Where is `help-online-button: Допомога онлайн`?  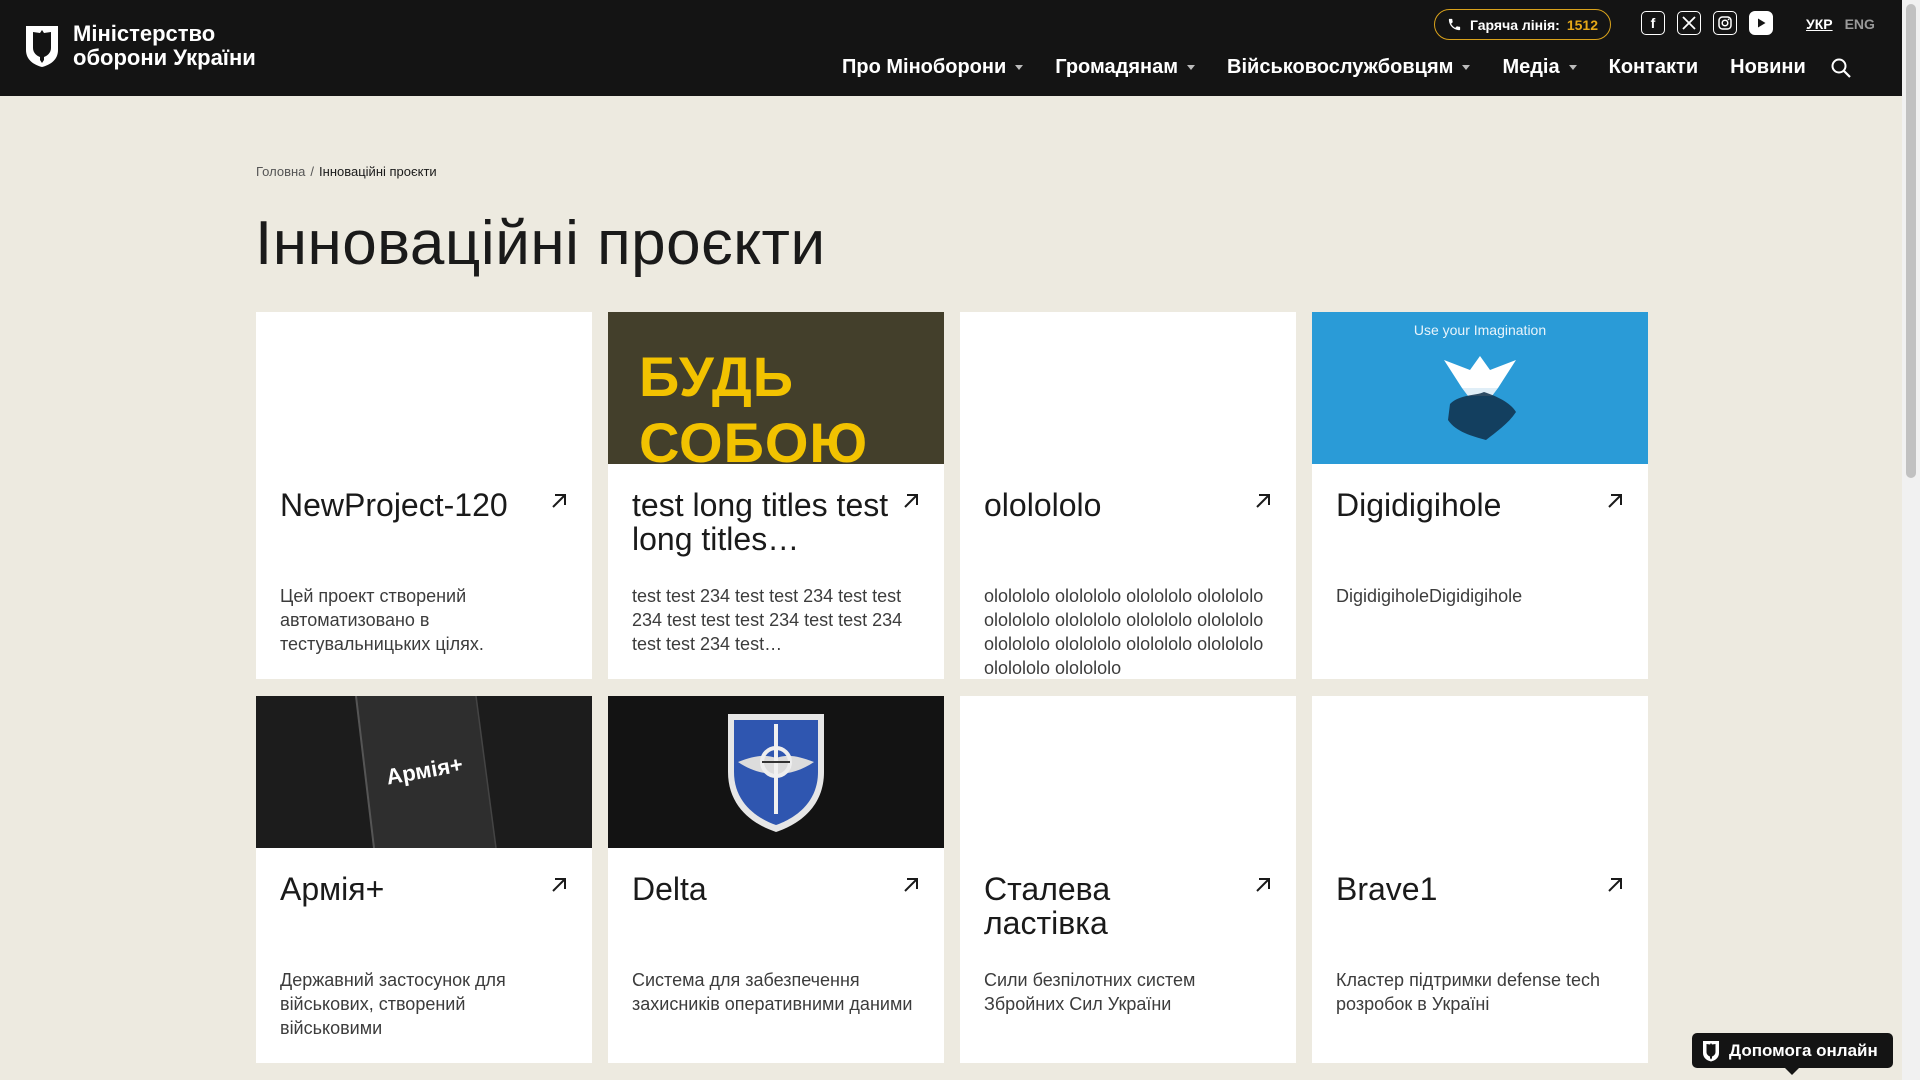
help-online-button: Допомога онлайн is located at coordinates (1792, 1054).